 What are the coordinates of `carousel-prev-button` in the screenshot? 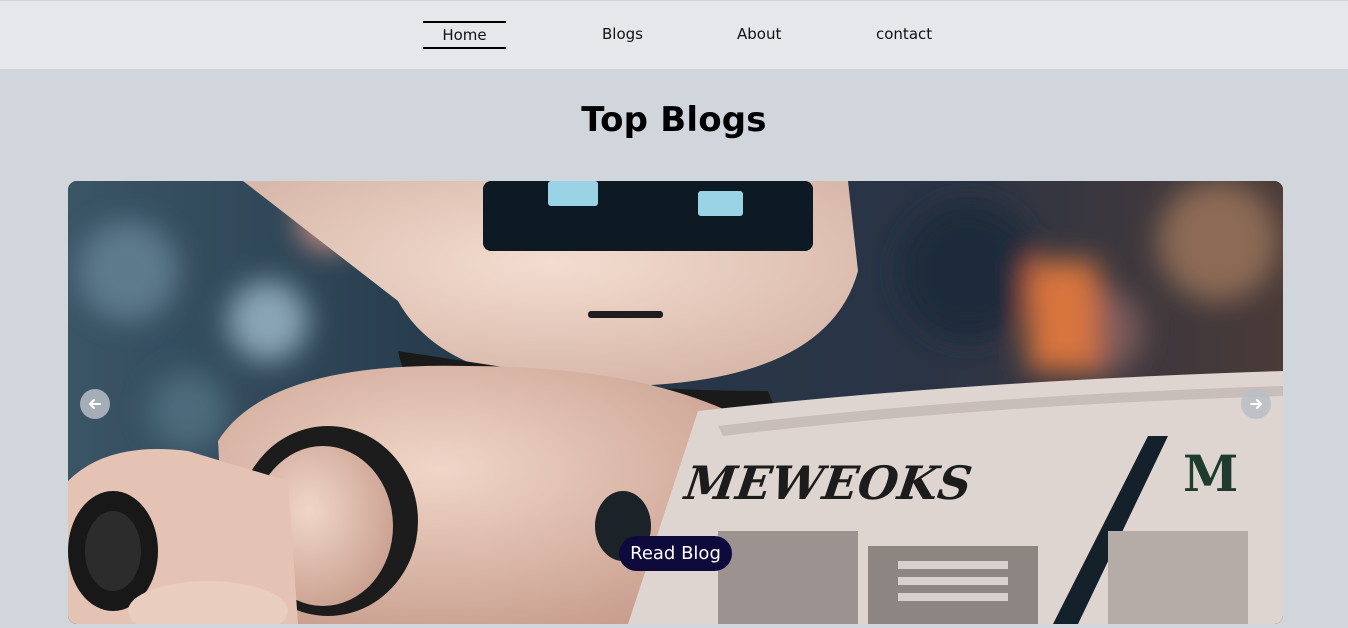 It's located at (95, 404).